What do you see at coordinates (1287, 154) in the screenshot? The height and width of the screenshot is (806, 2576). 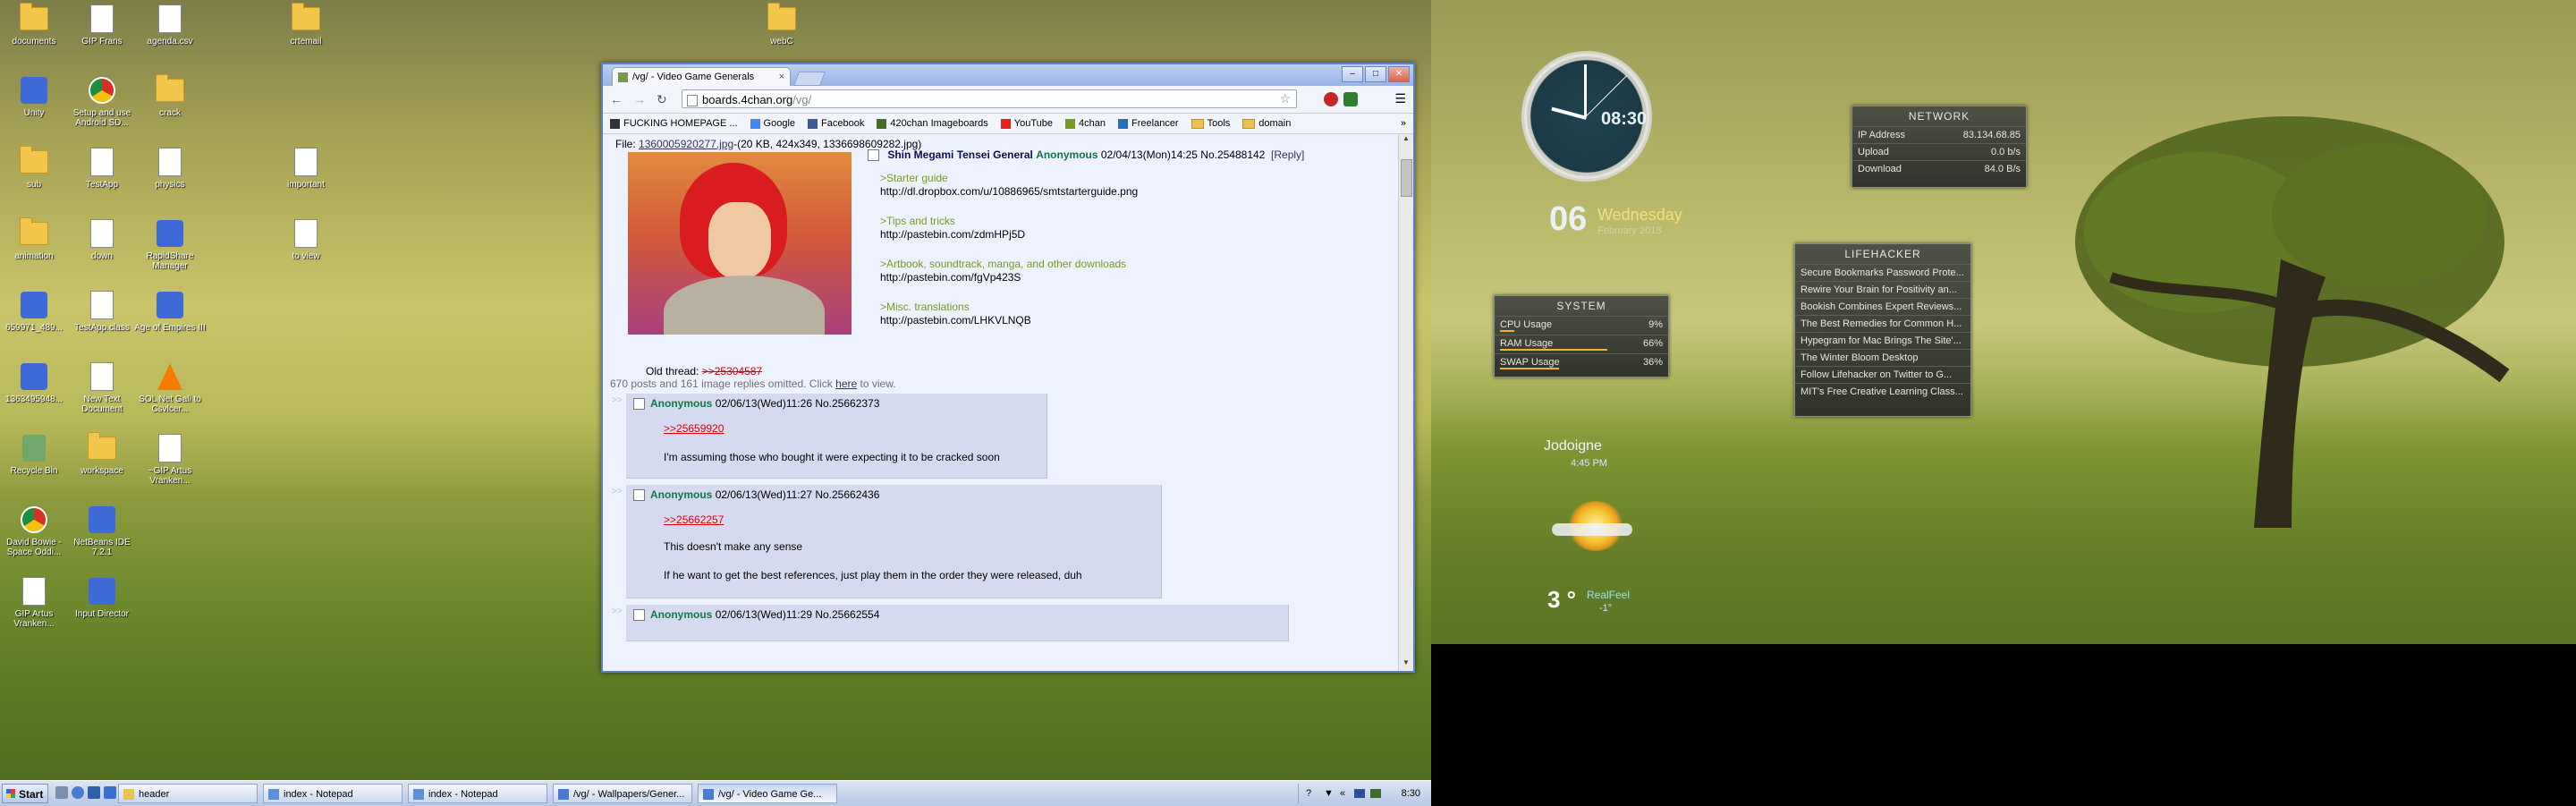 I see `reply-link: [Reply]` at bounding box center [1287, 154].